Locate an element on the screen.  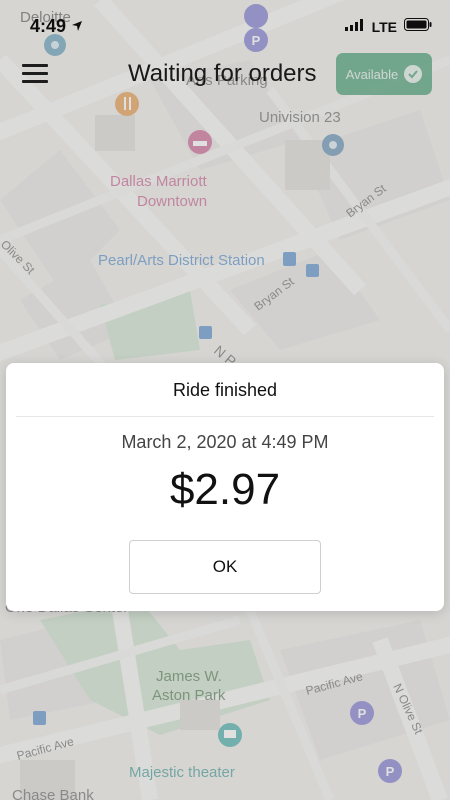
ride-amount: $2.97 is located at coordinates (225, 489).